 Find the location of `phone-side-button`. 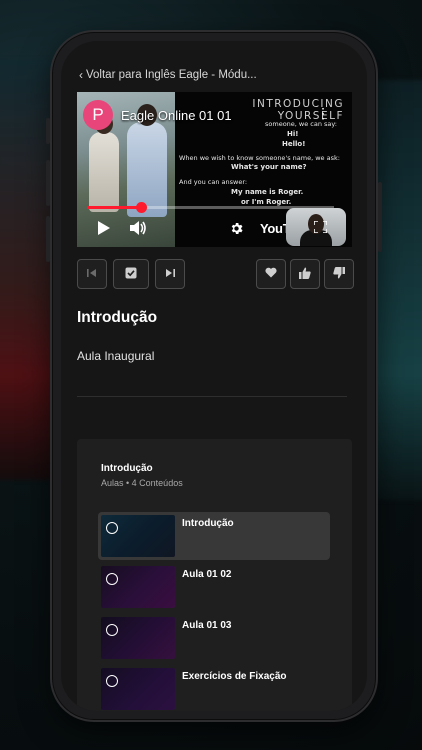

phone-side-button is located at coordinates (48, 131).